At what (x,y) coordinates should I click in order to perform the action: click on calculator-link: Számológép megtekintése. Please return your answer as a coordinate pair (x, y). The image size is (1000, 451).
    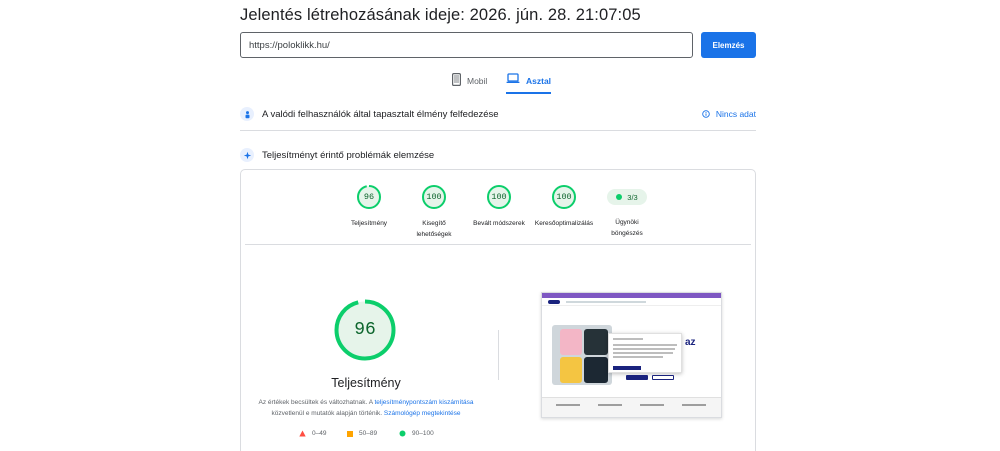
    Looking at the image, I should click on (422, 413).